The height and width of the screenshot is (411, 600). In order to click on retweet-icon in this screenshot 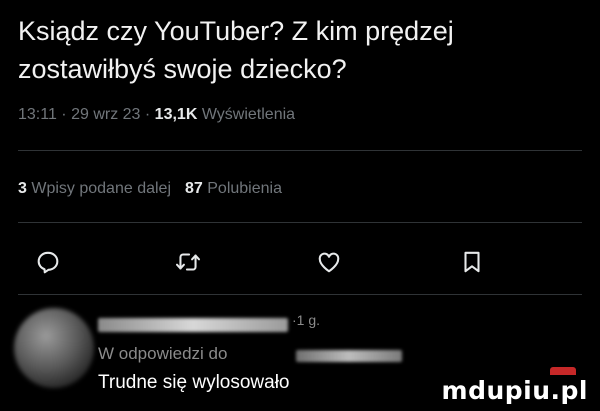, I will do `click(188, 264)`.